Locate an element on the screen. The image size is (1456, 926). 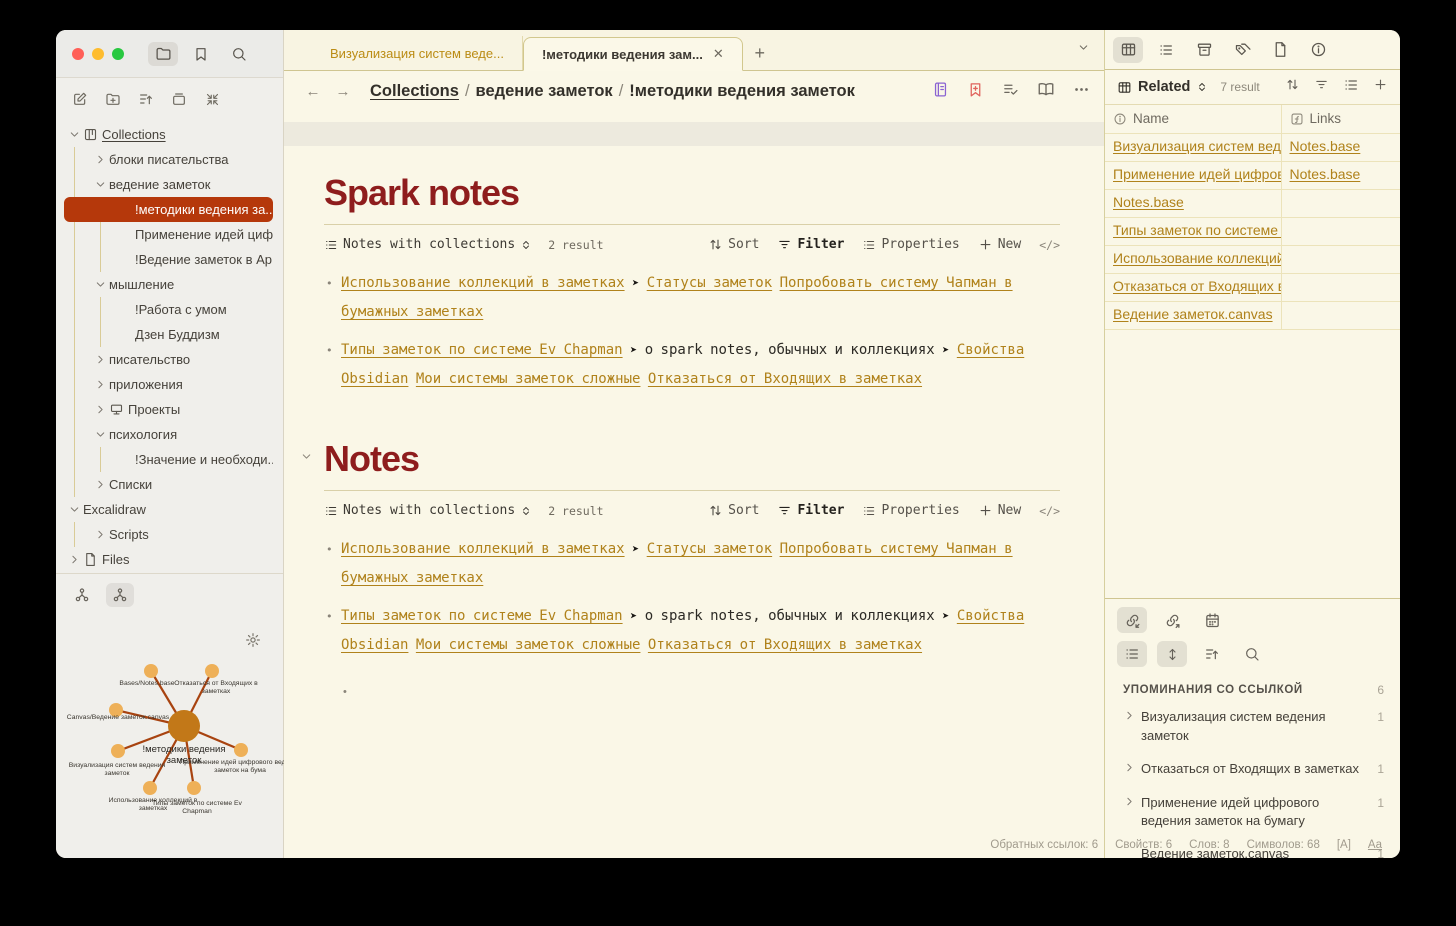
tree-item: писательство is located at coordinates (168, 359).